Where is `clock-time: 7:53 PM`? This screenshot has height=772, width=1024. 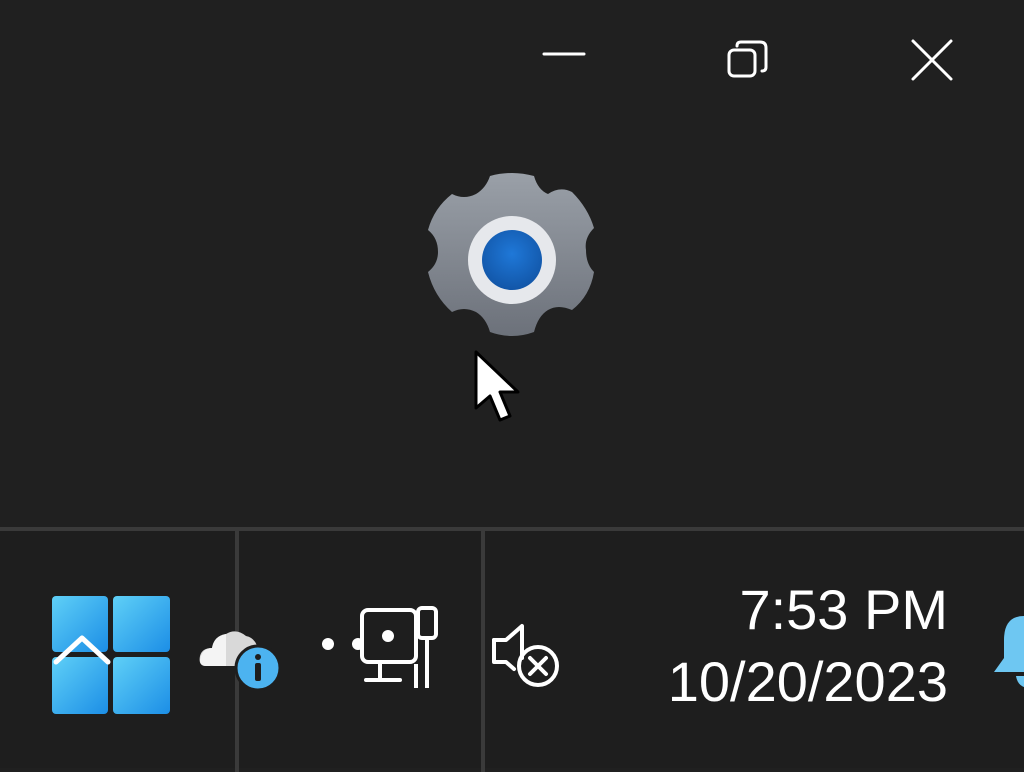
clock-time: 7:53 PM is located at coordinates (843, 609).